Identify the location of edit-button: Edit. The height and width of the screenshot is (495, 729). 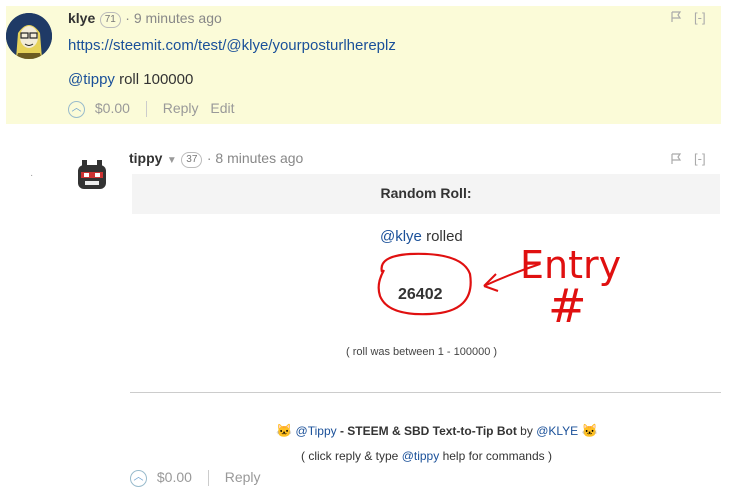
(222, 108).